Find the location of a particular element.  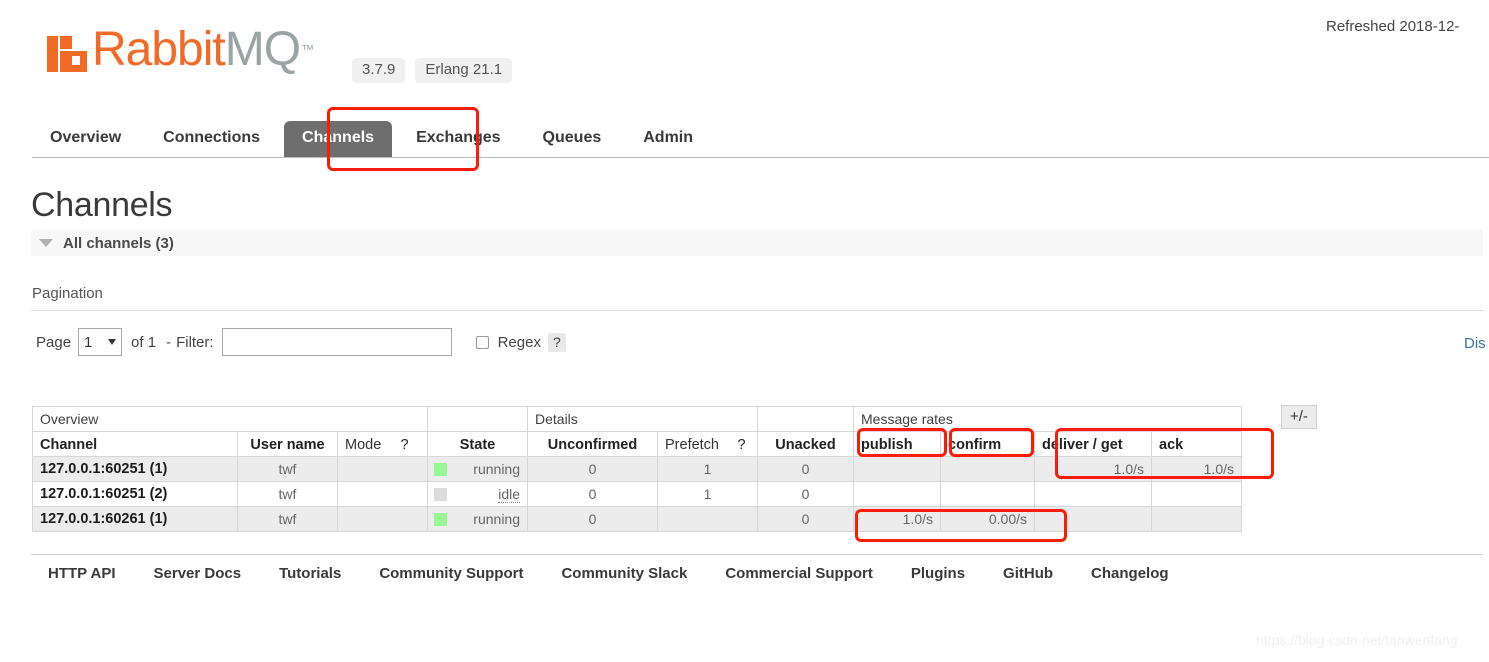

page-number-select: 1 is located at coordinates (100, 342).